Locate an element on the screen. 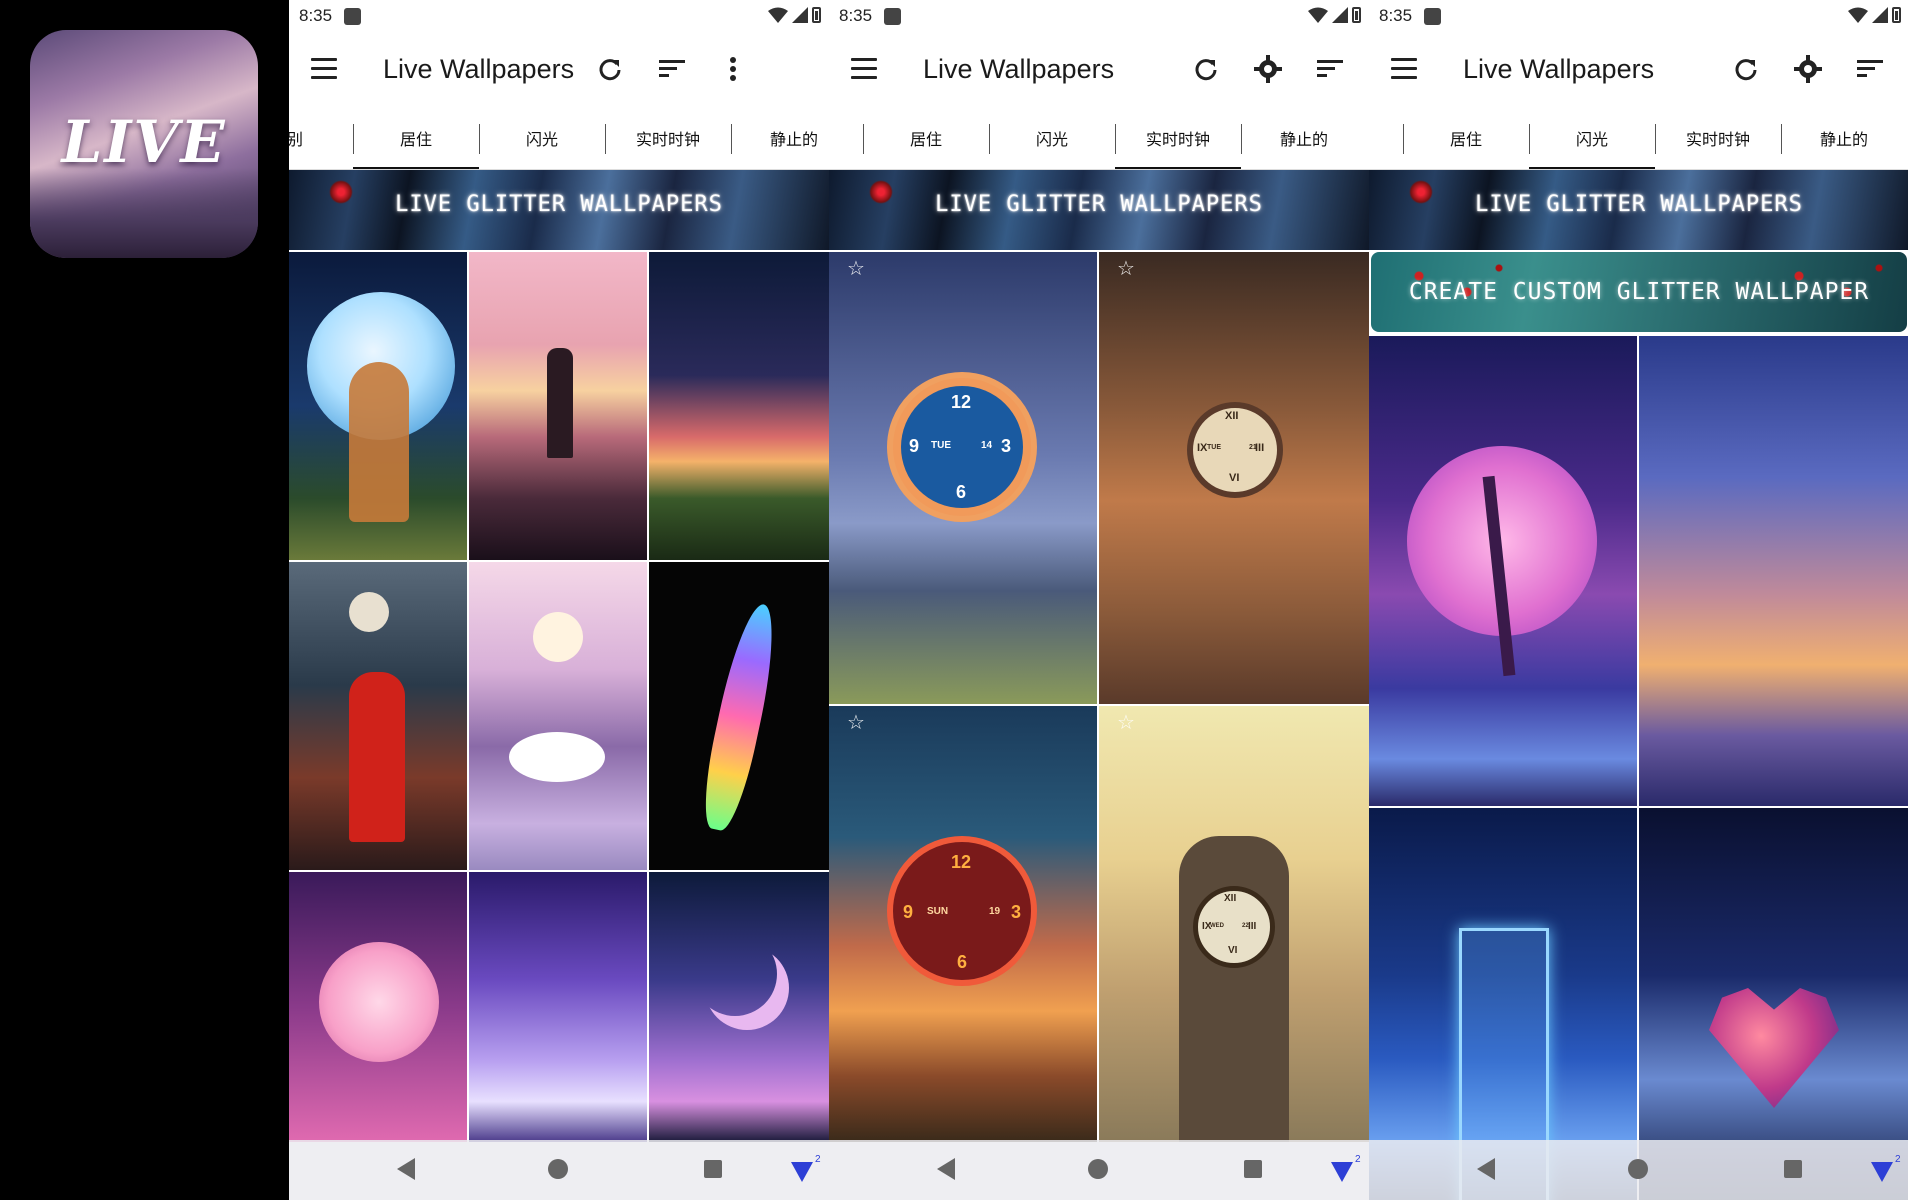 Image resolution: width=1908 pixels, height=1200 pixels. wallpaper-antique-clock: ☆ XII III VI IX TUE 21 is located at coordinates (1234, 478).